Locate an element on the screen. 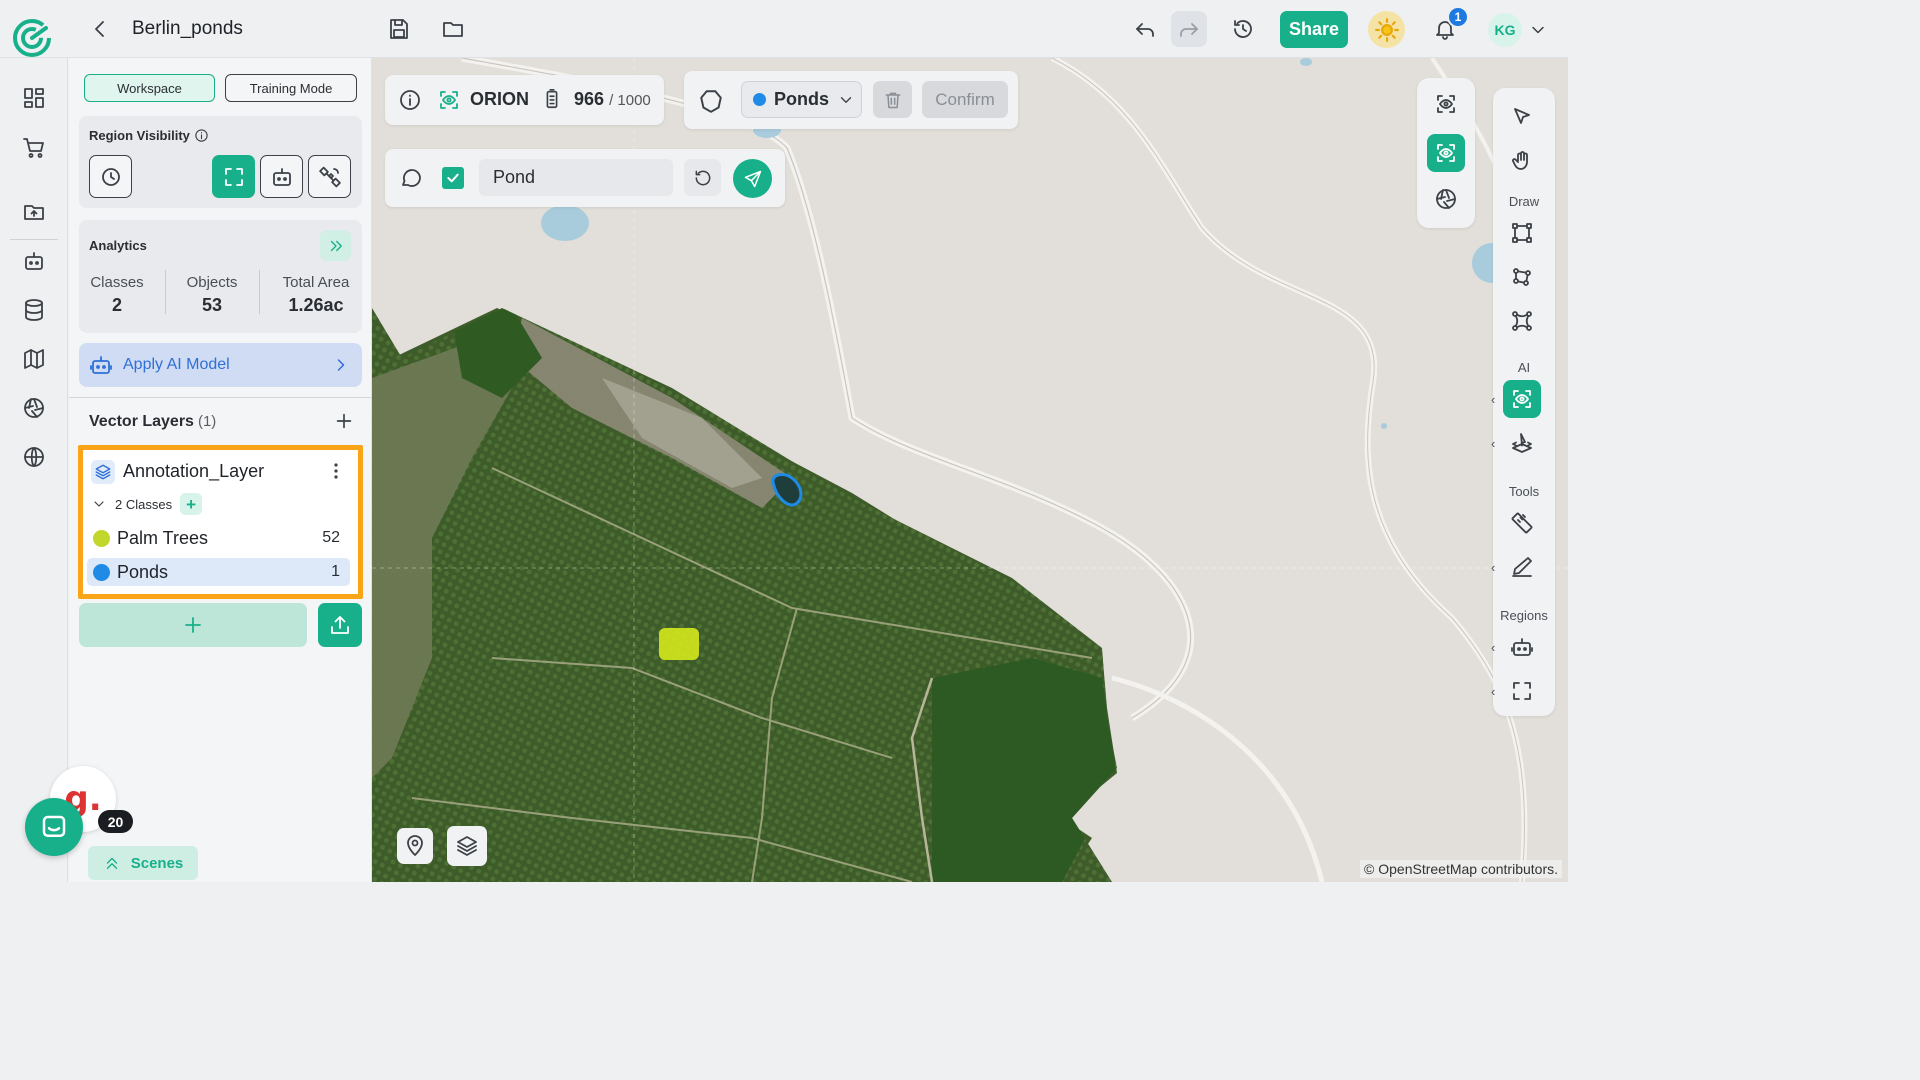  selected-class: Ponds is located at coordinates (802, 99).